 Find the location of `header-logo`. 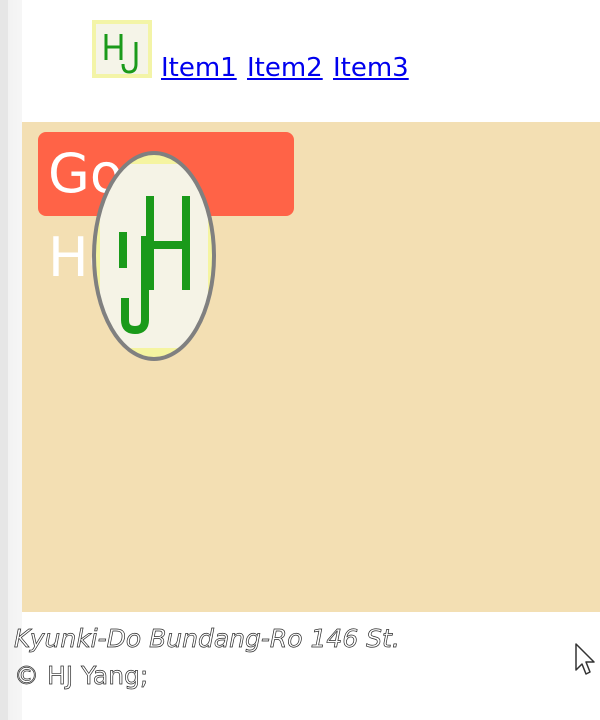

header-logo is located at coordinates (122, 49).